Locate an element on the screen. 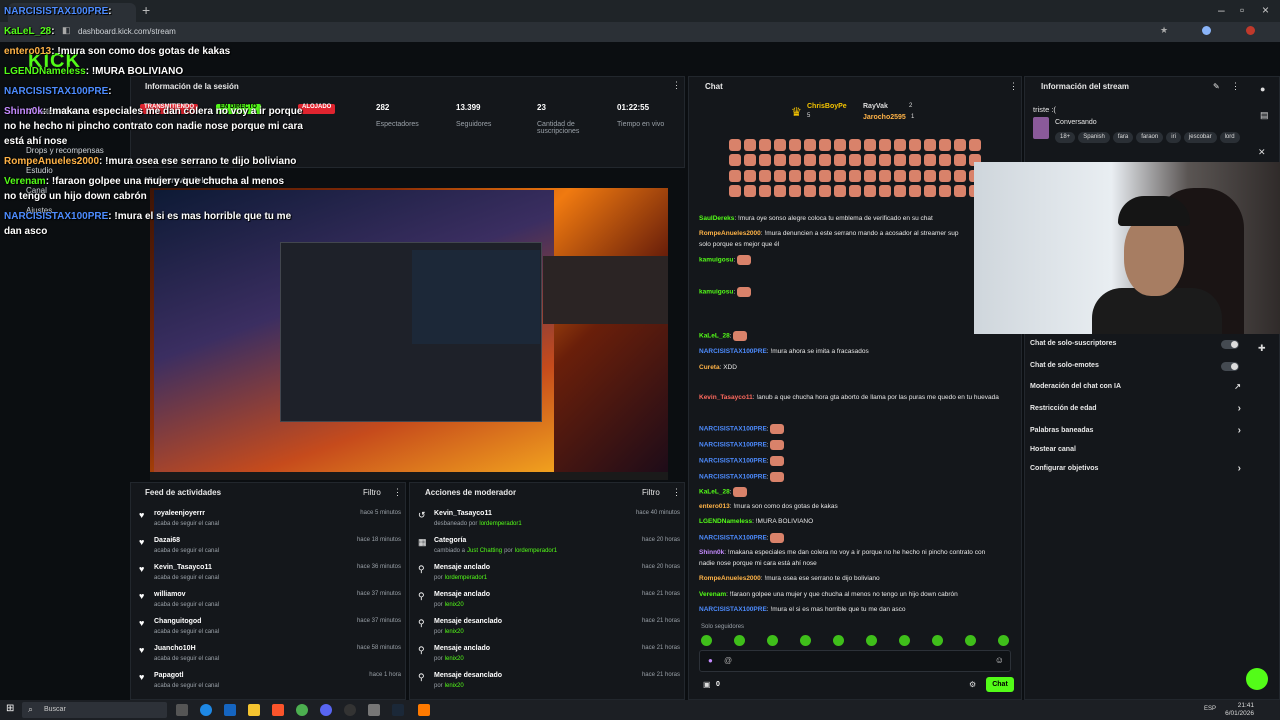  close-panel-icon: ✕ is located at coordinates (1262, 152).